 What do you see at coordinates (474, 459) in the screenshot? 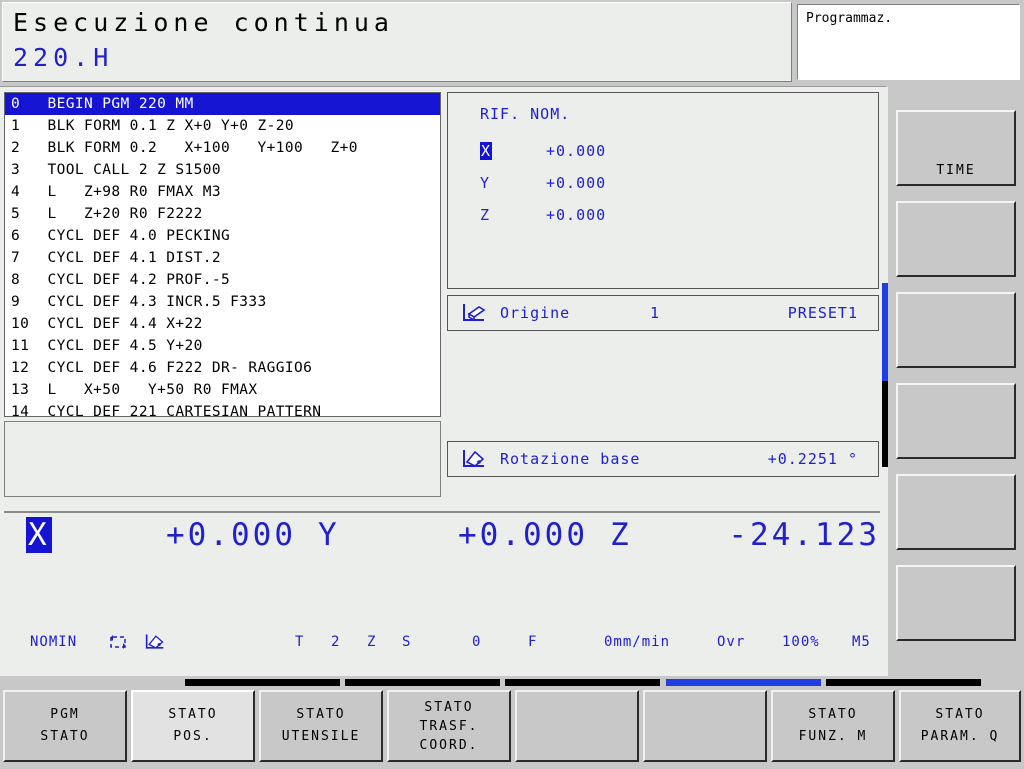
I see `basic-rotation-icon` at bounding box center [474, 459].